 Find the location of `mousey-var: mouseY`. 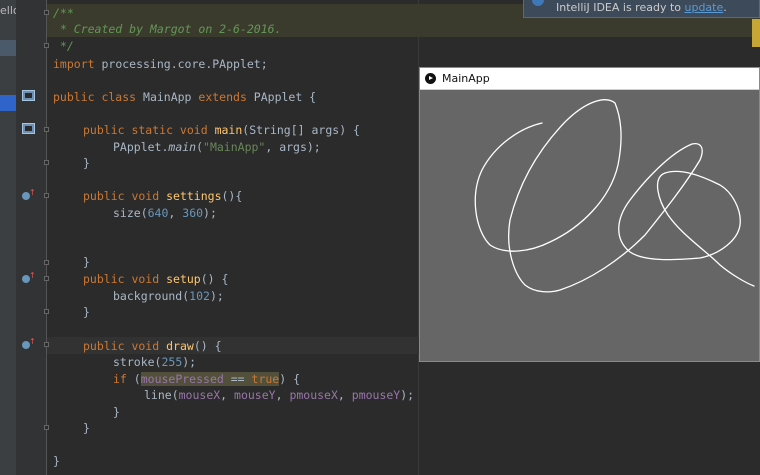

mousey-var: mouseY is located at coordinates (255, 395).